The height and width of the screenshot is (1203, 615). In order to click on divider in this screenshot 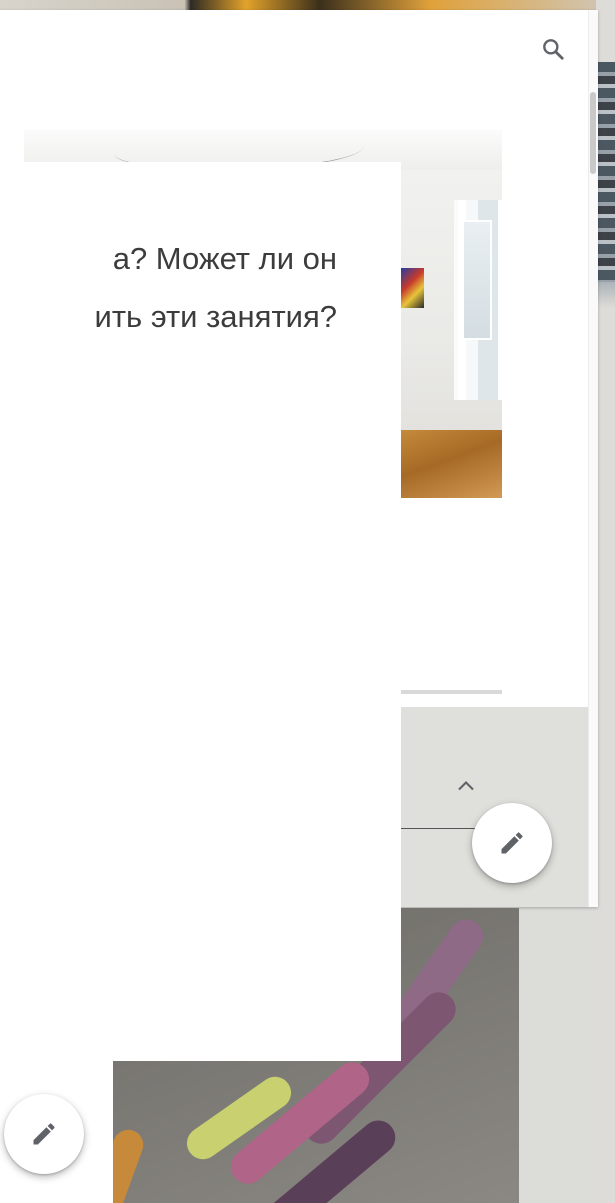, I will do `click(451, 692)`.